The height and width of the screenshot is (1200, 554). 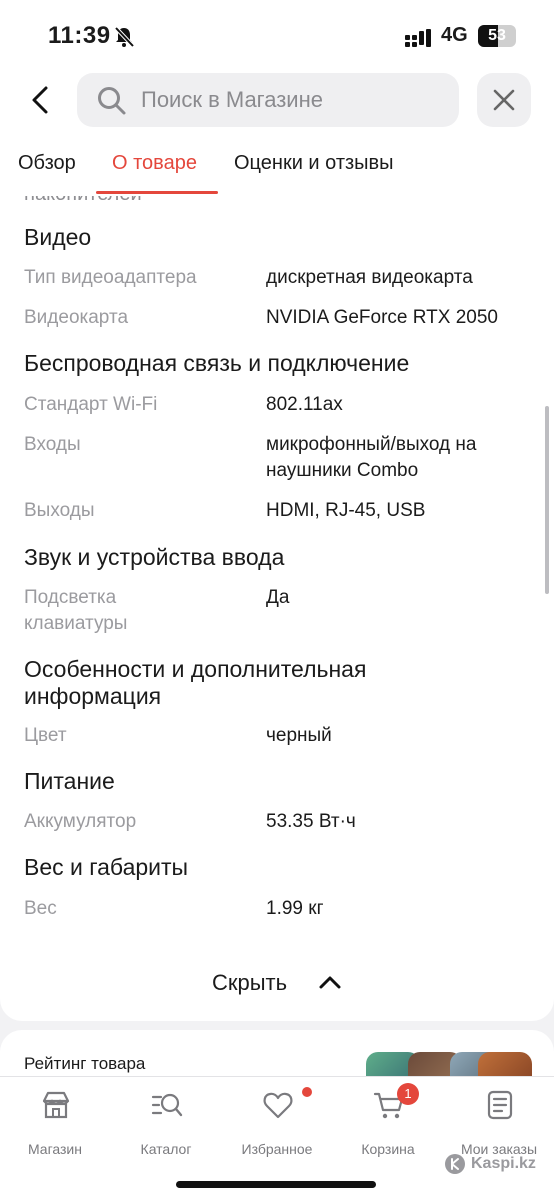 What do you see at coordinates (157, 192) in the screenshot?
I see `active-tab-indicator` at bounding box center [157, 192].